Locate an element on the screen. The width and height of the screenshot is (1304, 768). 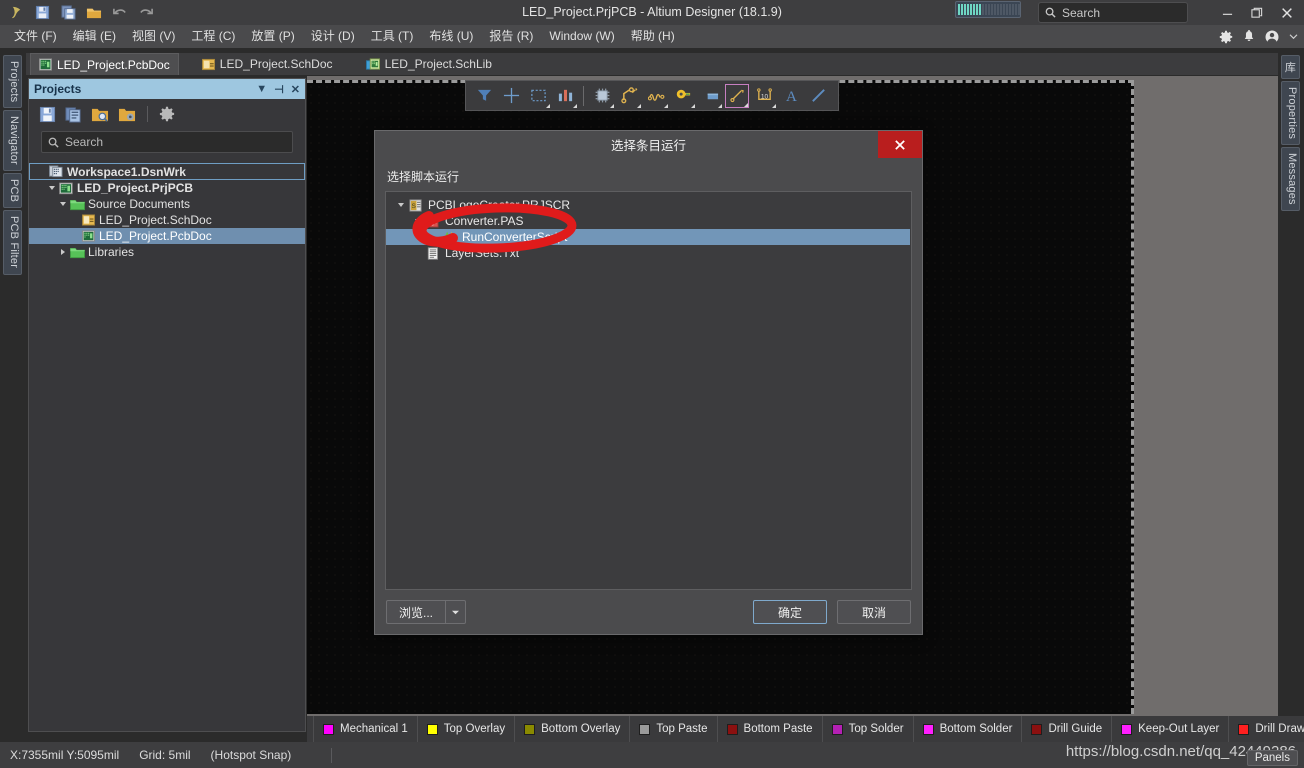
project-tree-row: LED_Project.PcbDoc is located at coordinates (167, 236).